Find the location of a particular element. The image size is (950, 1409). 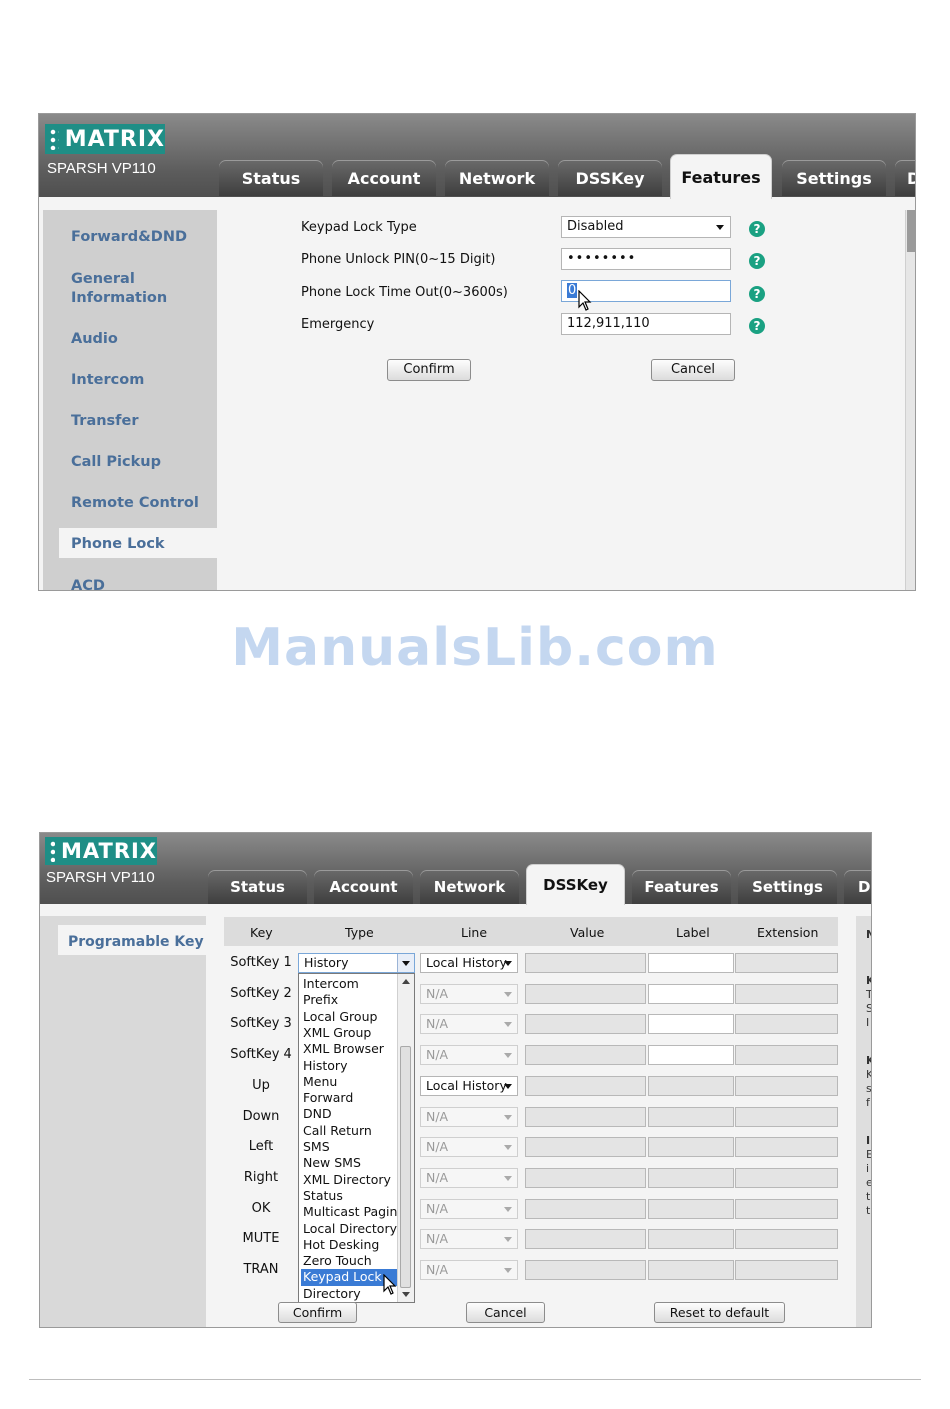

dropdown-option: Multicast Paging is located at coordinates (353, 1212).